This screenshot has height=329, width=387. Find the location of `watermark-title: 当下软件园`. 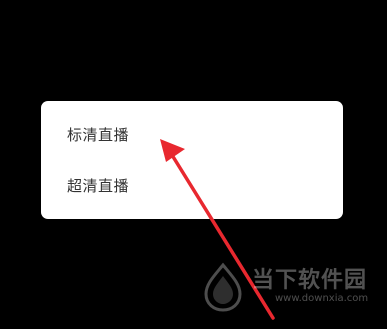

watermark-title: 当下软件园 is located at coordinates (310, 280).